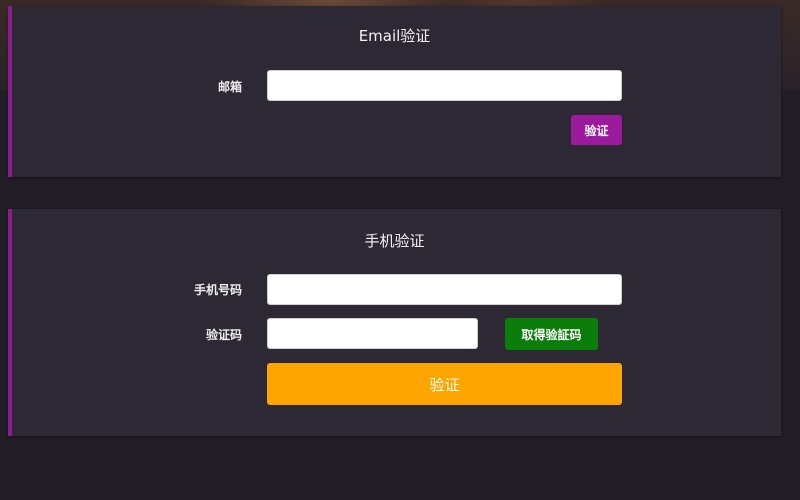  I want to click on get-code-button: 取得验証码, so click(551, 334).